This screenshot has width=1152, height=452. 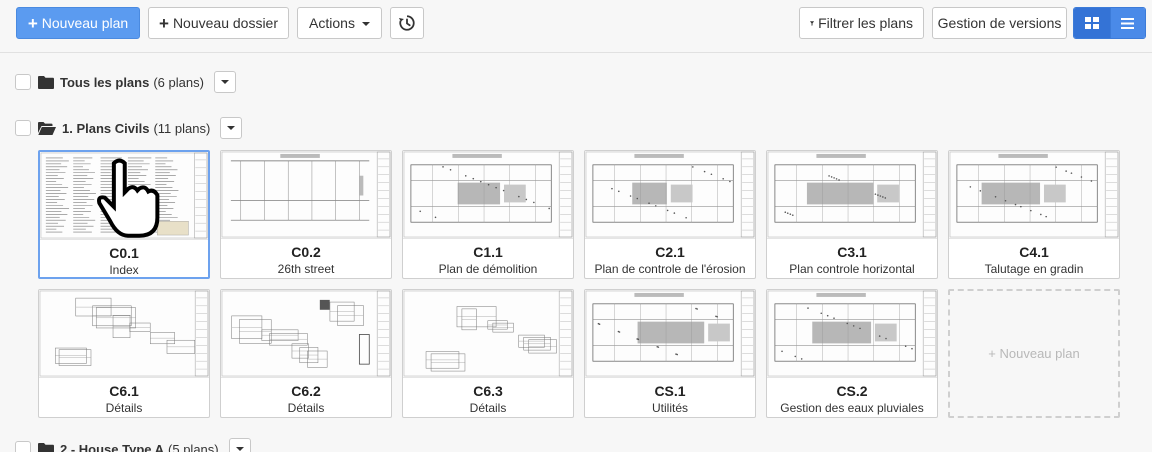 What do you see at coordinates (128, 198) in the screenshot?
I see `hand-pointer-cursor-icon` at bounding box center [128, 198].